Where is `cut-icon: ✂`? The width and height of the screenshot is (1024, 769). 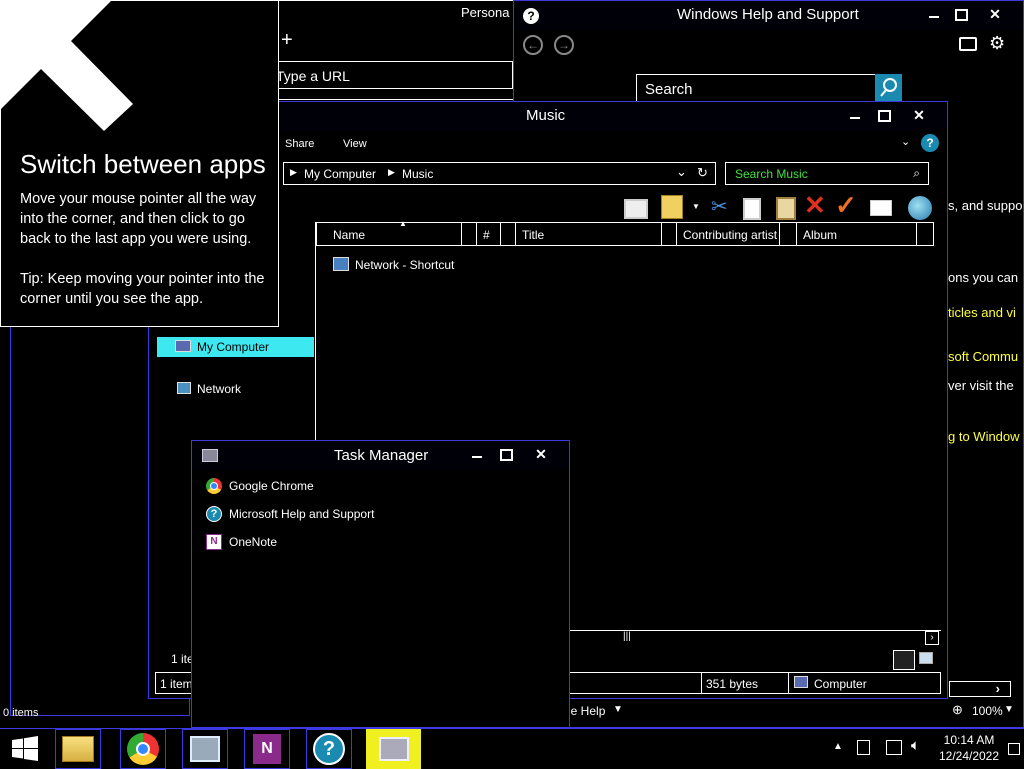 cut-icon: ✂ is located at coordinates (719, 206).